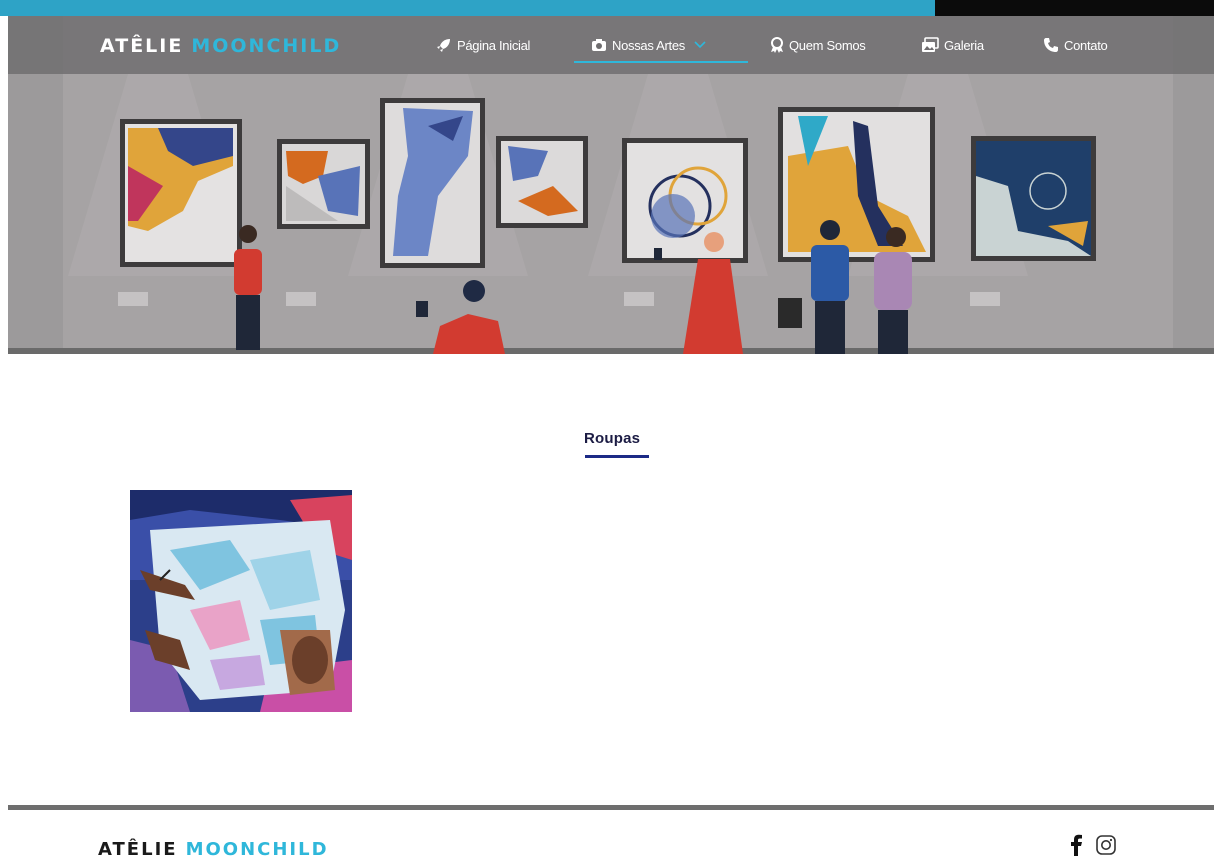 The height and width of the screenshot is (863, 1214). What do you see at coordinates (930, 44) in the screenshot?
I see `images-icon` at bounding box center [930, 44].